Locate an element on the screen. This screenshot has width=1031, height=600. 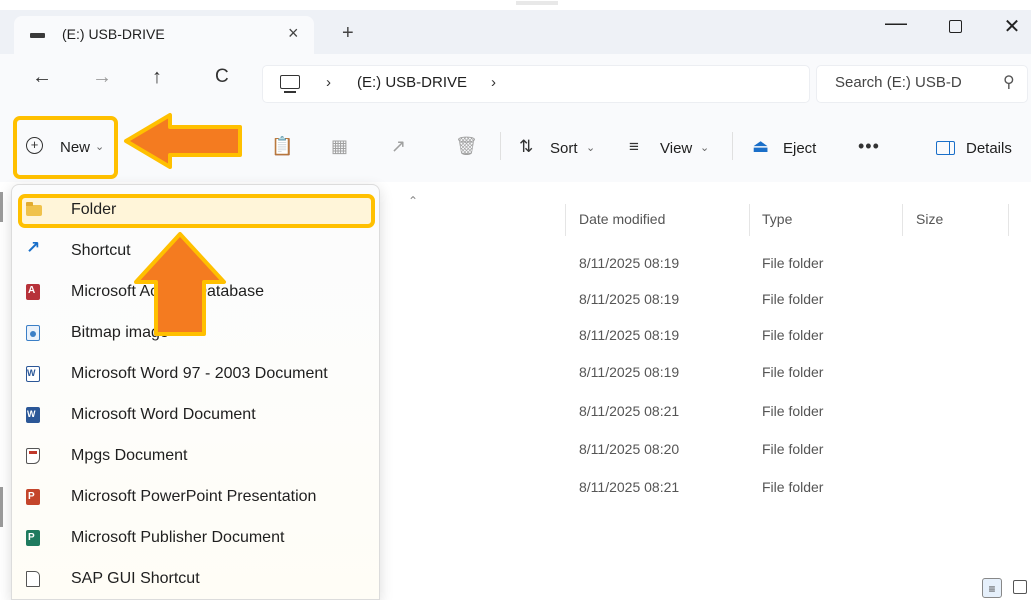
back-arrow-icon: ← is located at coordinates (42, 77).